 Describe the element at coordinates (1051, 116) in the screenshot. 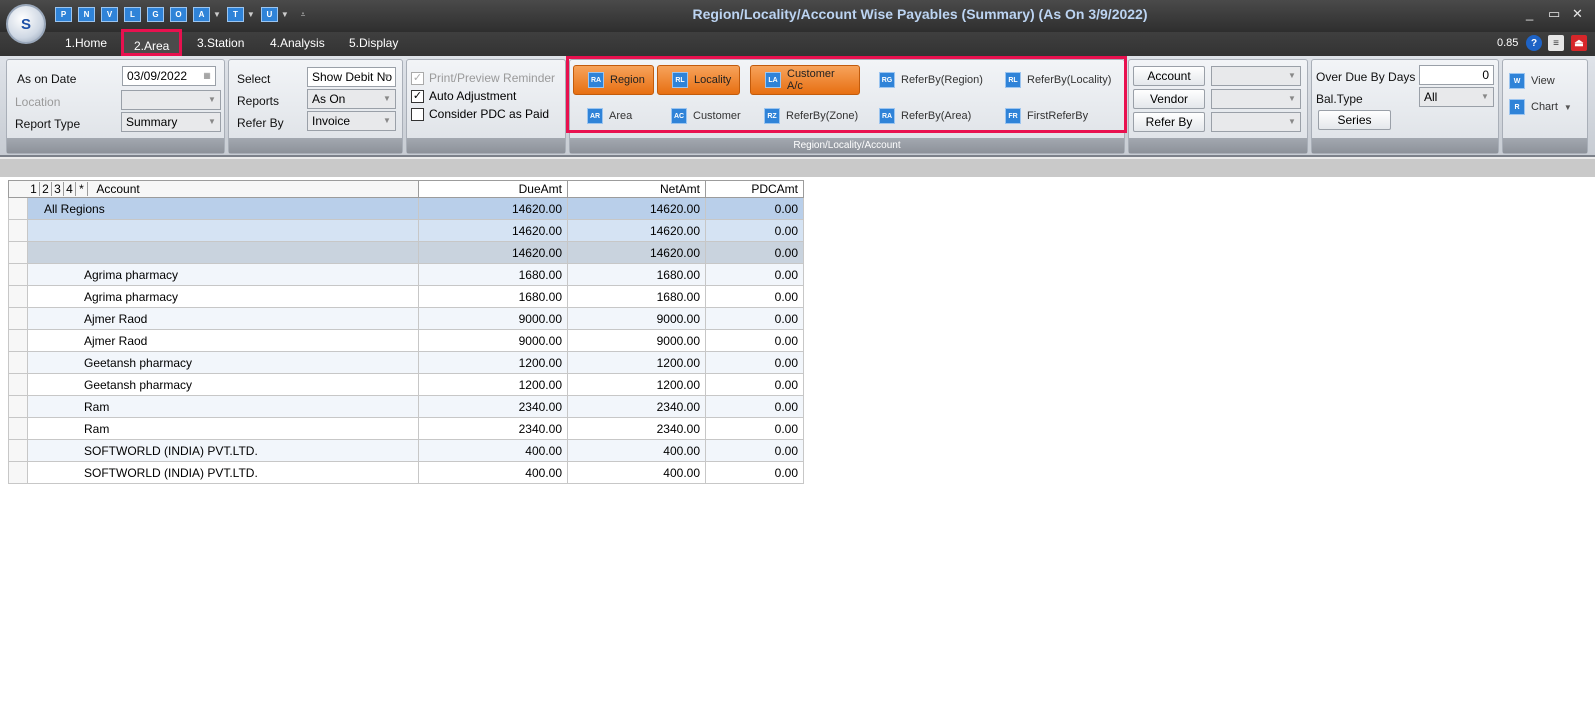

I see `first-referby-button: FR FirstReferBy` at that location.